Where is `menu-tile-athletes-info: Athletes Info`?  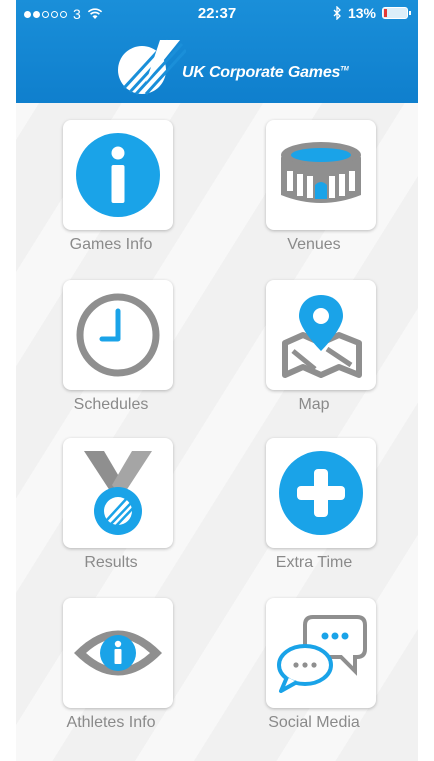 menu-tile-athletes-info: Athletes Info is located at coordinates (111, 661).